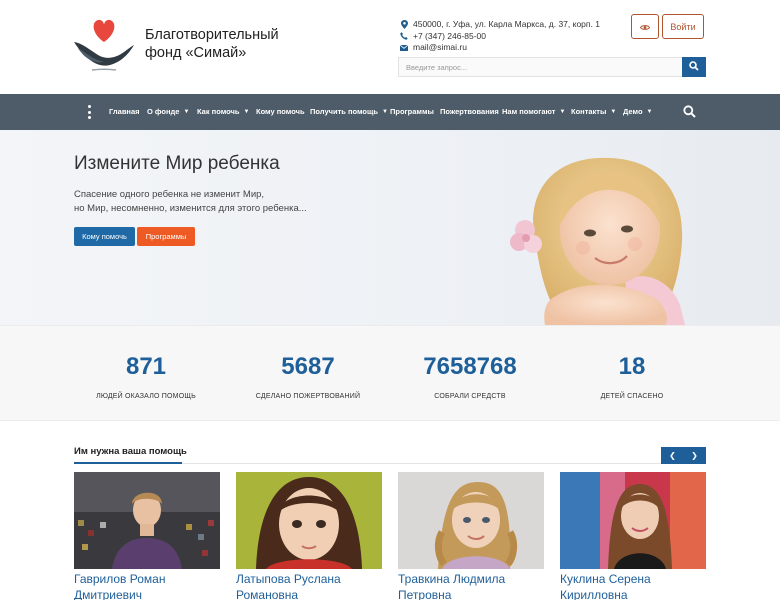  I want to click on eye-icon, so click(645, 27).